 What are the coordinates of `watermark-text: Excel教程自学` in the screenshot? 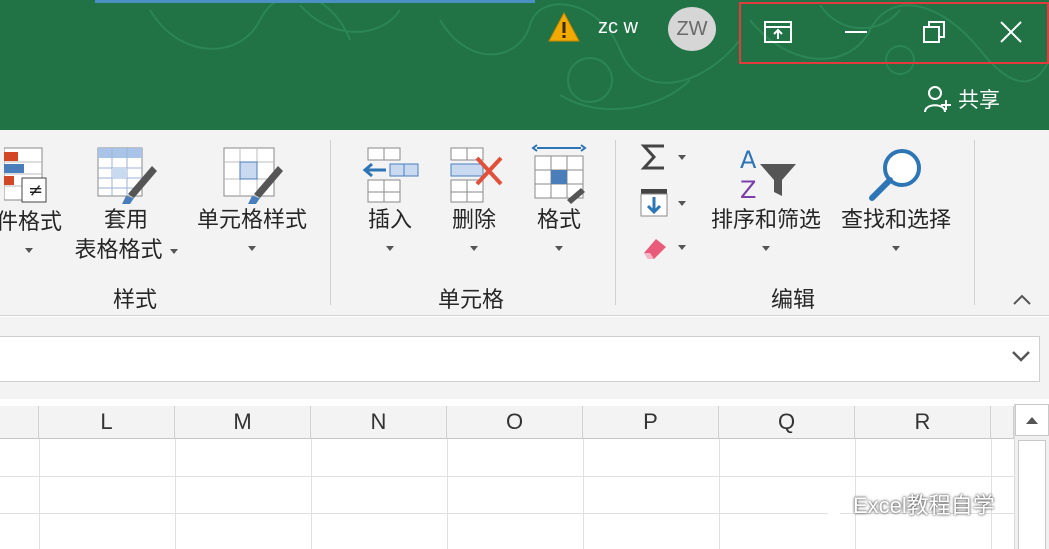 It's located at (924, 505).